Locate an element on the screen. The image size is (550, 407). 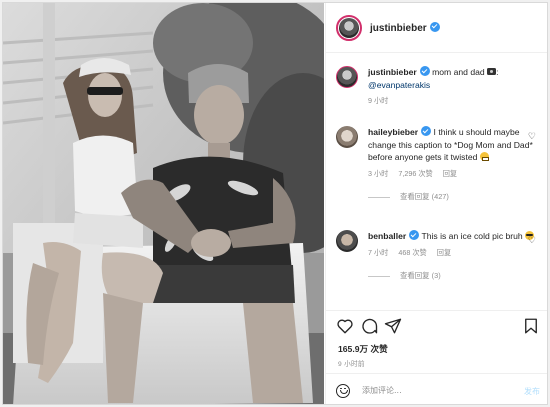
caption-mention-link: @evanpaterakis is located at coordinates (399, 85).